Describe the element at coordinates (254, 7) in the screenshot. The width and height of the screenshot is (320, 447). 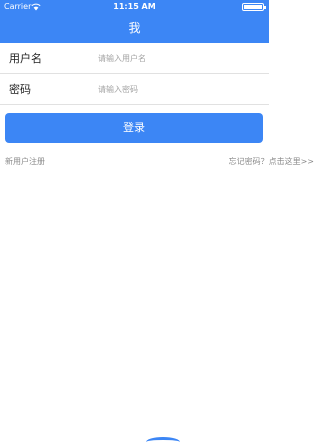
I see `battery-icon` at that location.